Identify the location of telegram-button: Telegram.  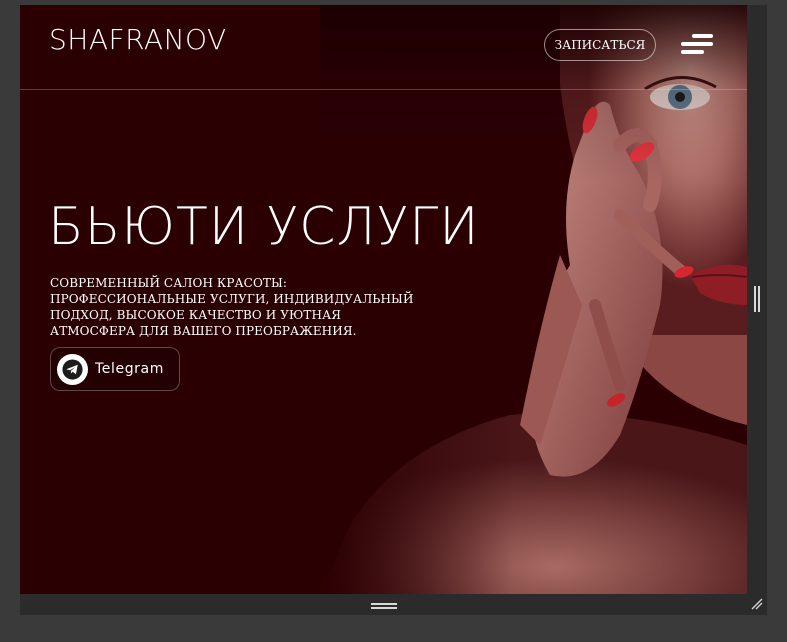
(115, 369).